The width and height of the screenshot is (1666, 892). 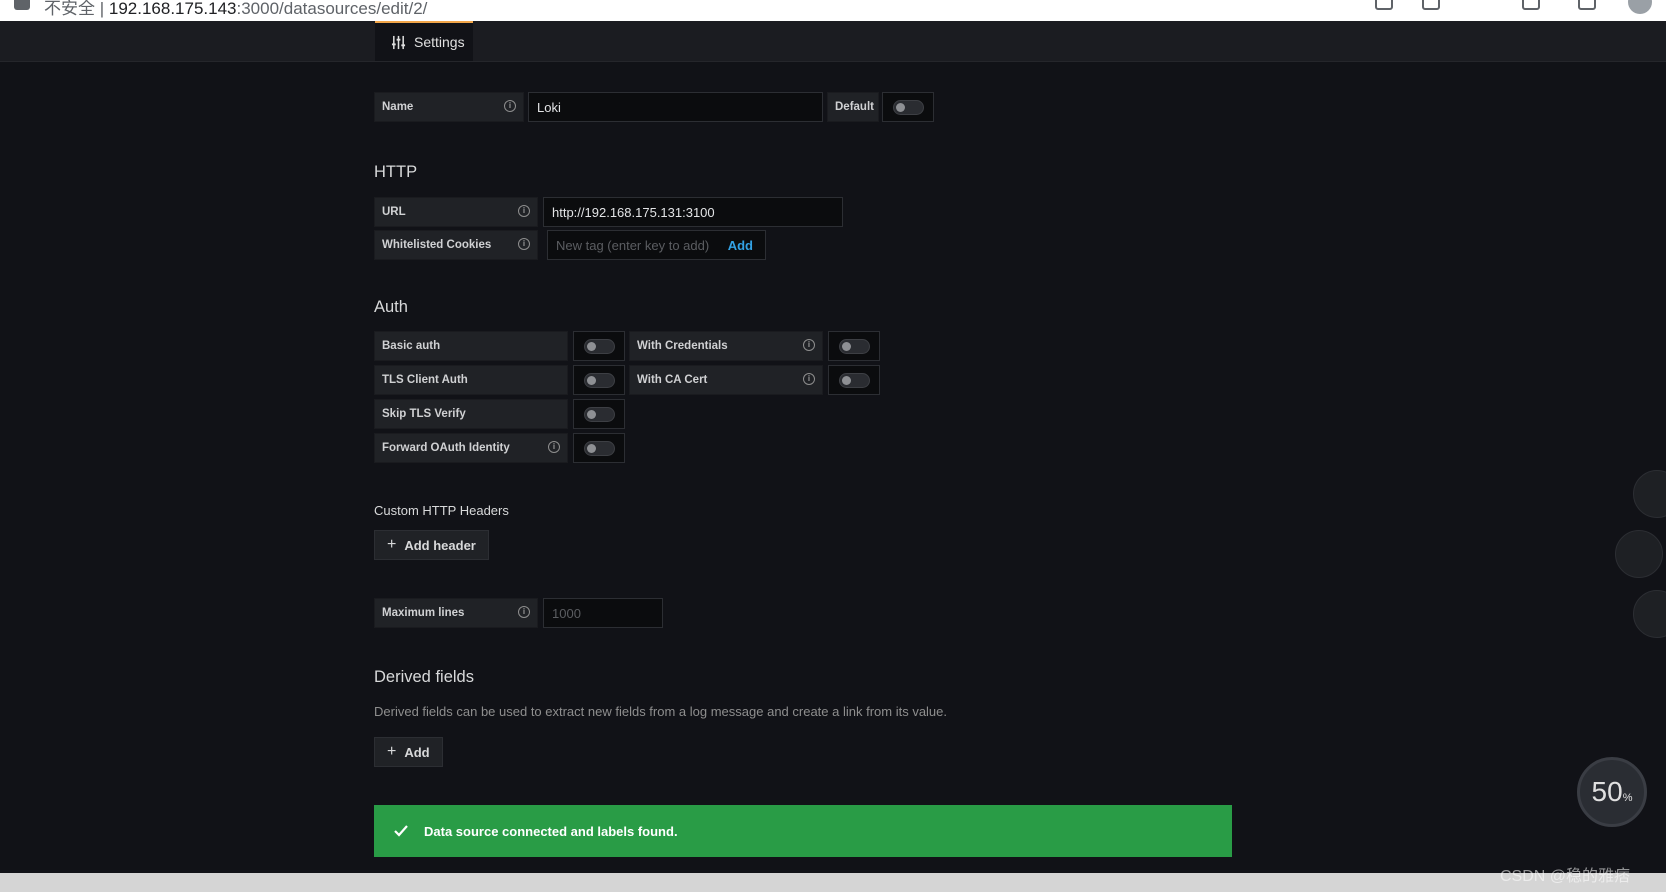 What do you see at coordinates (566, 613) in the screenshot?
I see `maximum-lines-placeholder: 1000` at bounding box center [566, 613].